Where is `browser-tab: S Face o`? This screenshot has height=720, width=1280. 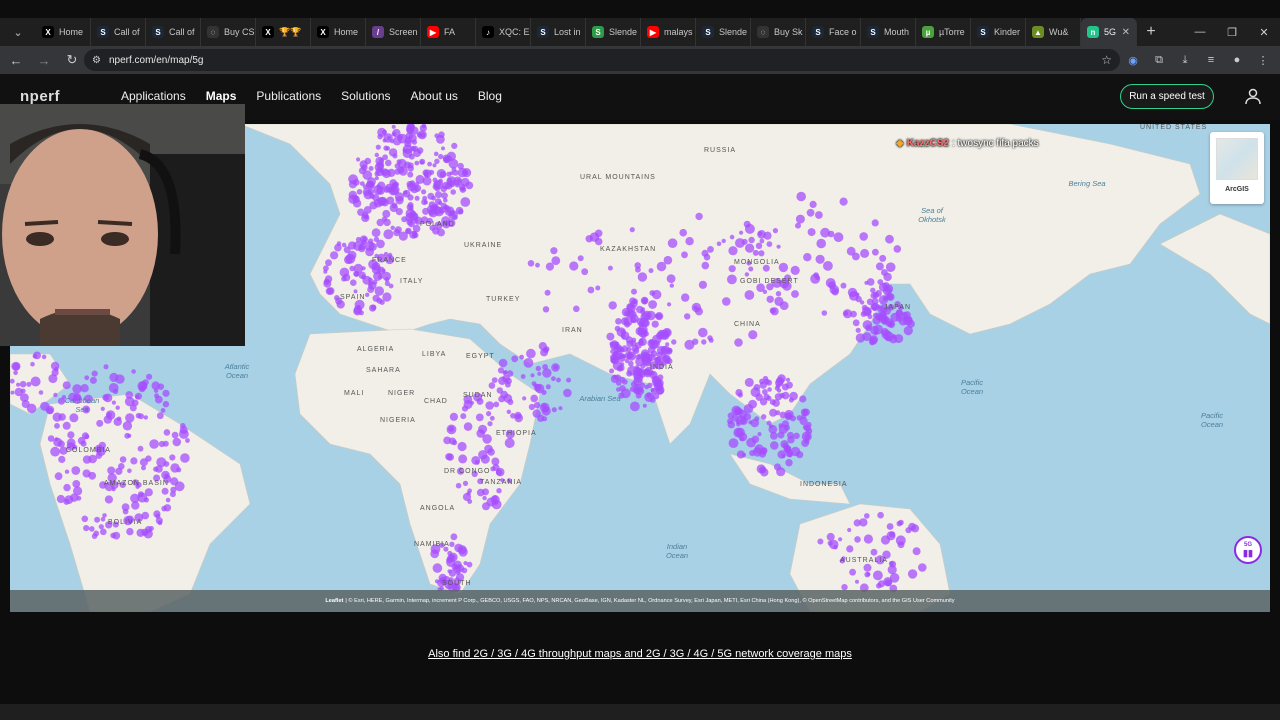
browser-tab: S Face o is located at coordinates (833, 32).